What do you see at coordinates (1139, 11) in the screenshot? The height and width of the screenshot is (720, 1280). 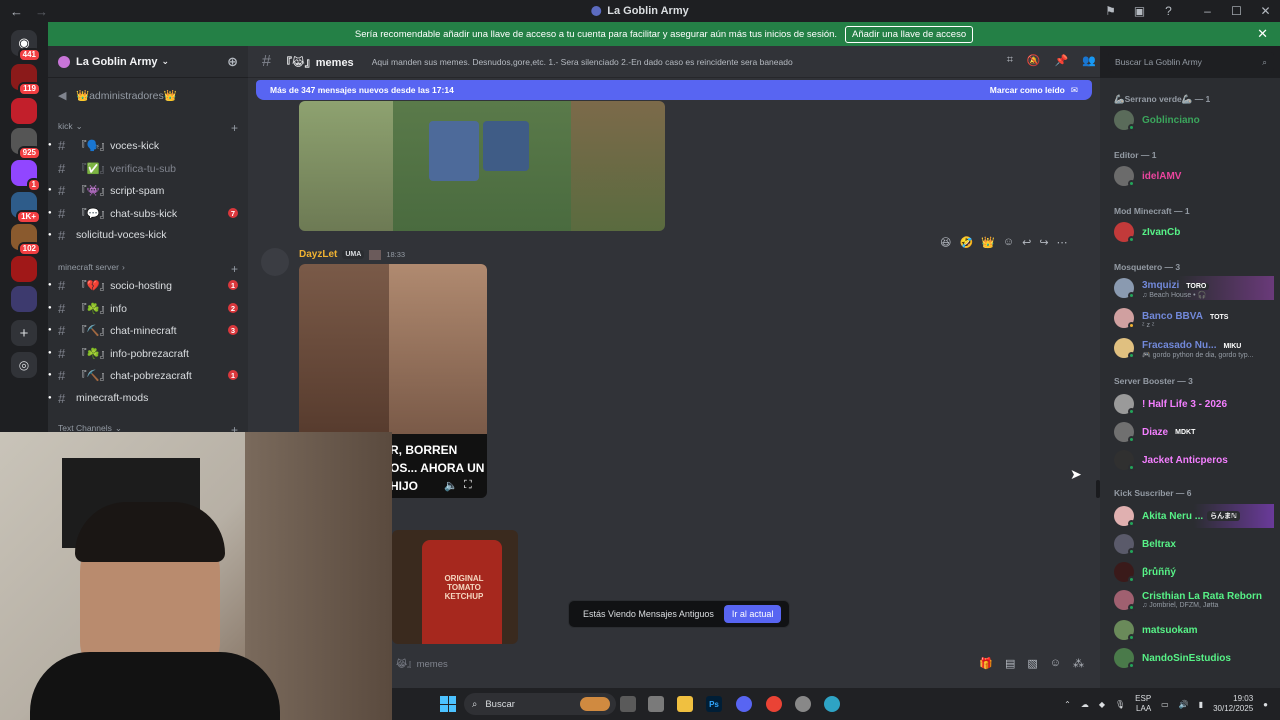 I see `window-icon: ▣` at bounding box center [1139, 11].